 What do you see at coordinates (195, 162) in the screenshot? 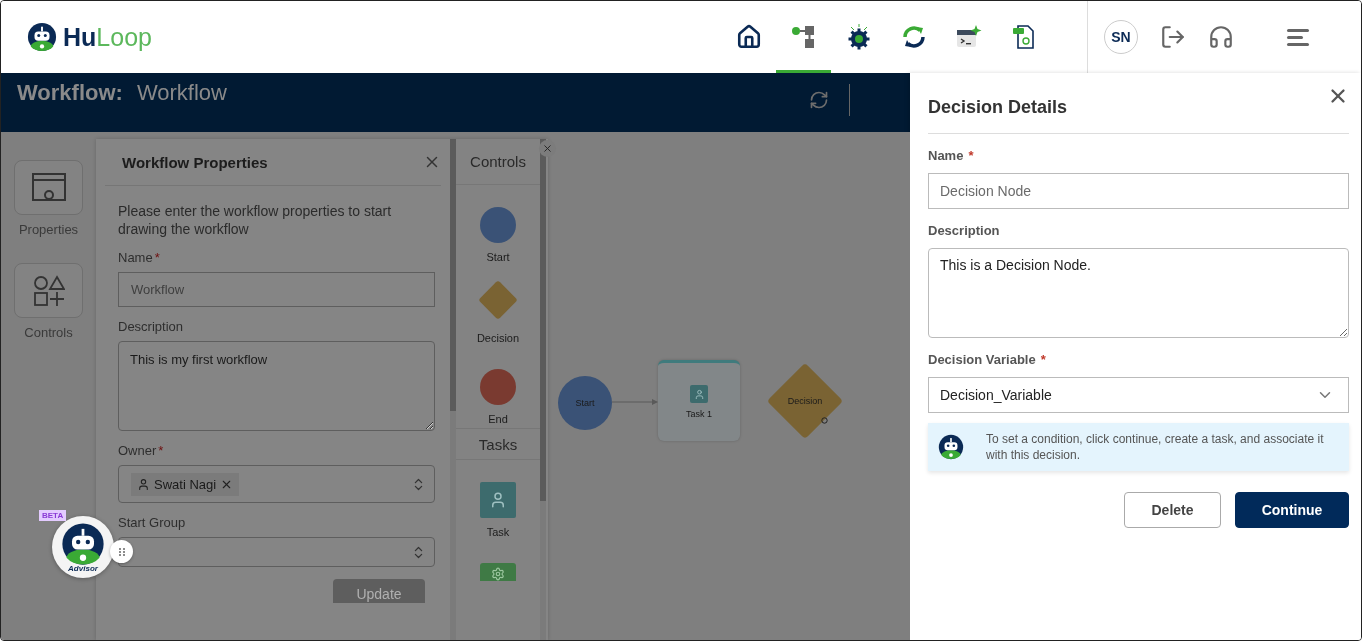
I see `panel-title: Workflow Properties` at bounding box center [195, 162].